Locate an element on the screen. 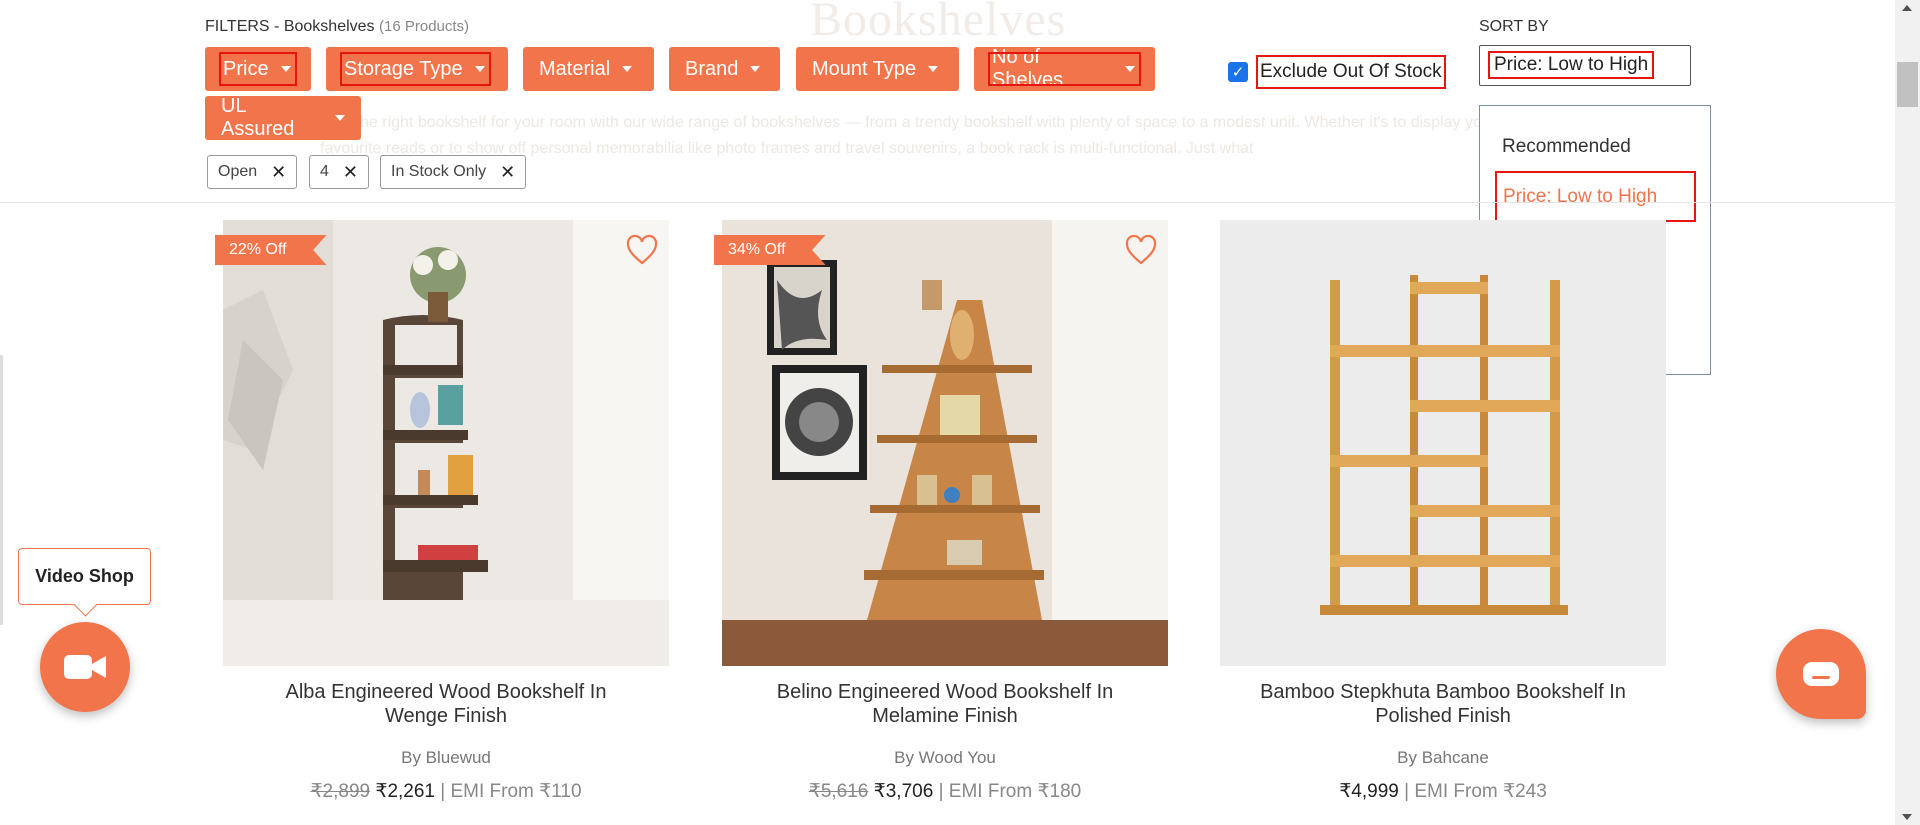  left-edge-tab is located at coordinates (1, 490).